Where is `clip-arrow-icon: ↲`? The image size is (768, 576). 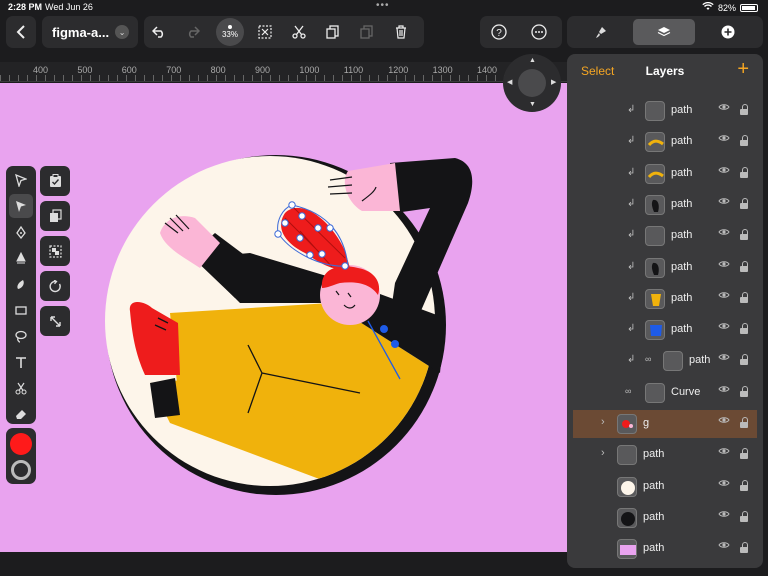 clip-arrow-icon: ↲ is located at coordinates (631, 329).